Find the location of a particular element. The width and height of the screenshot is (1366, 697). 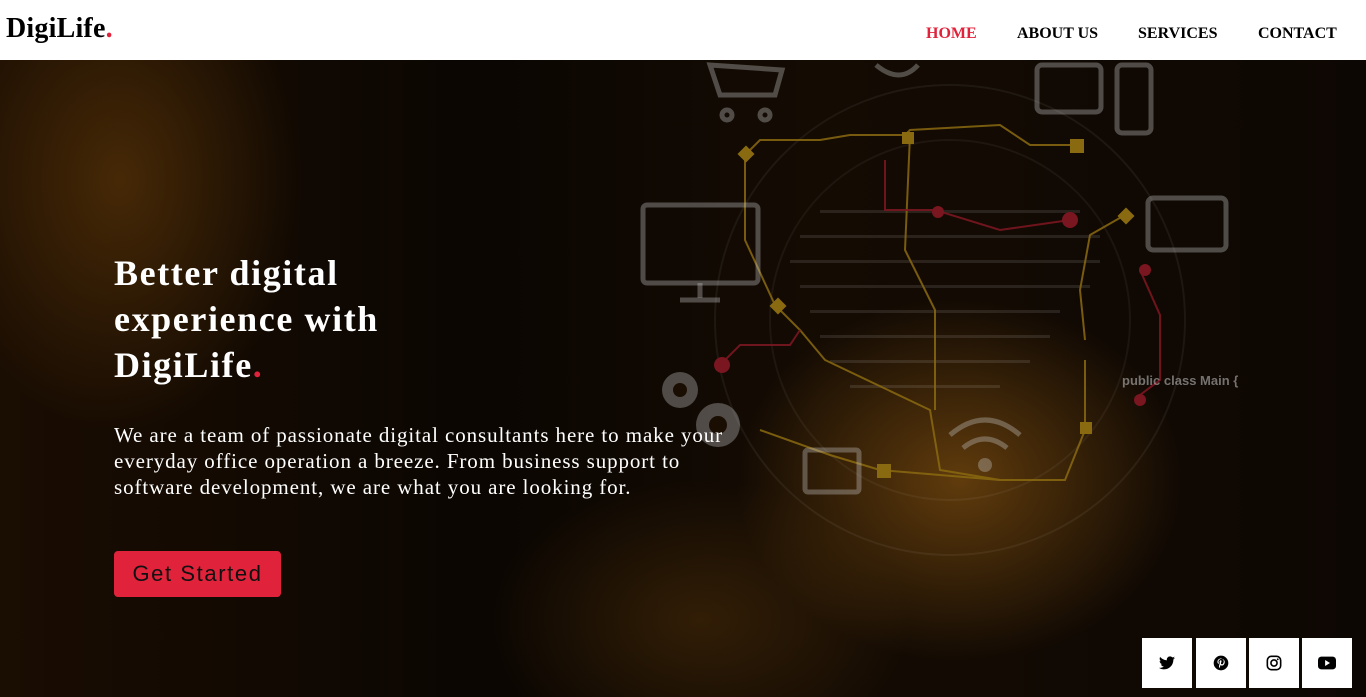

hero-title-line-2: experience with is located at coordinates (246, 319).